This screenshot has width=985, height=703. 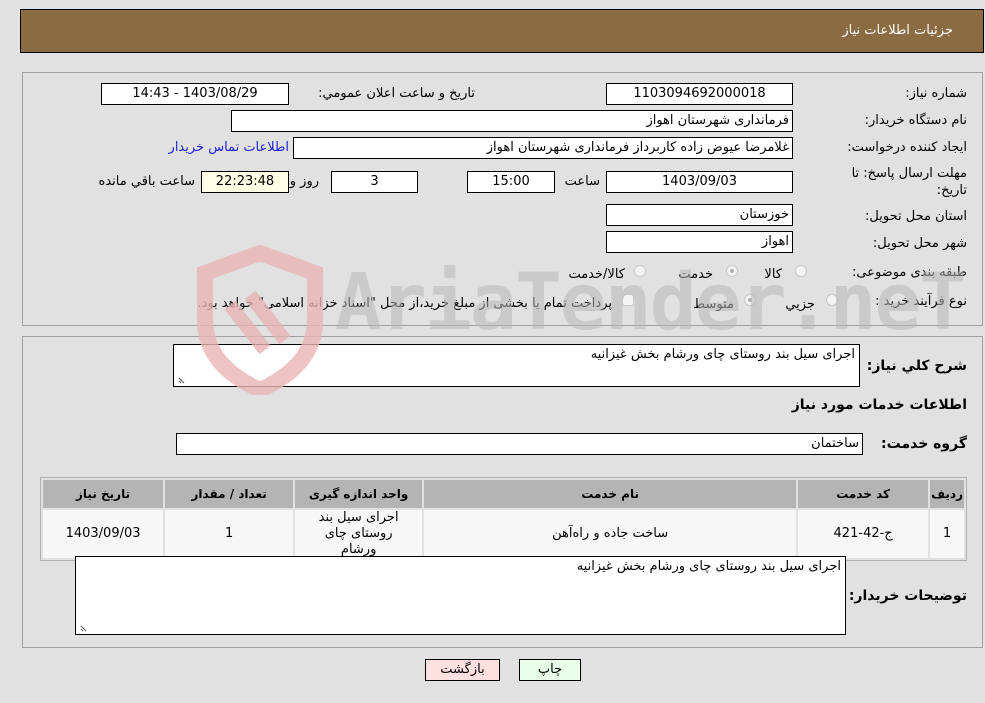 I want to click on category-label: طبقه بندی موضوعی:, so click(x=909, y=272).